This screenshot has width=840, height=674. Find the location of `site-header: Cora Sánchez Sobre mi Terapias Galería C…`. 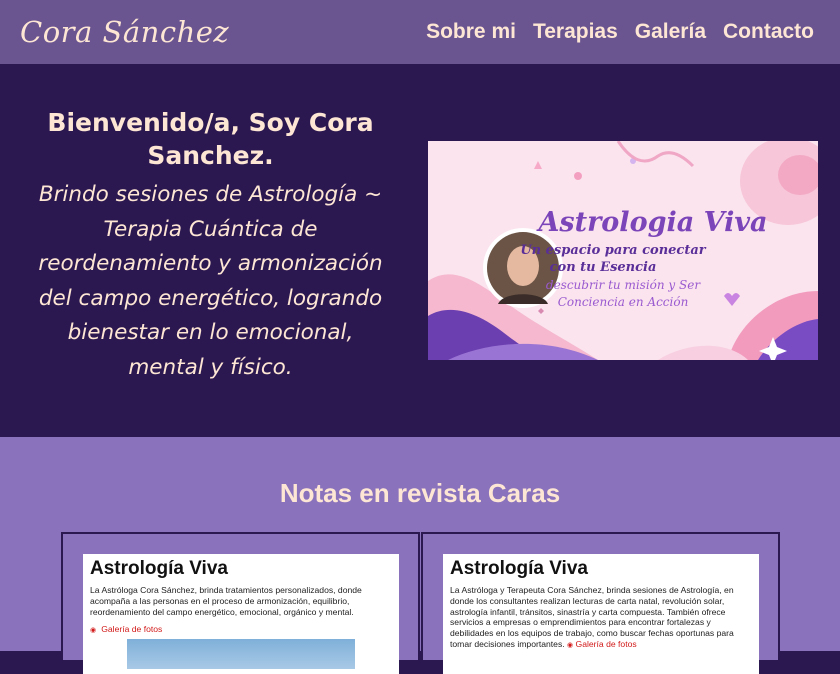

site-header: Cora Sánchez Sobre mi Terapias Galería C… is located at coordinates (420, 32).